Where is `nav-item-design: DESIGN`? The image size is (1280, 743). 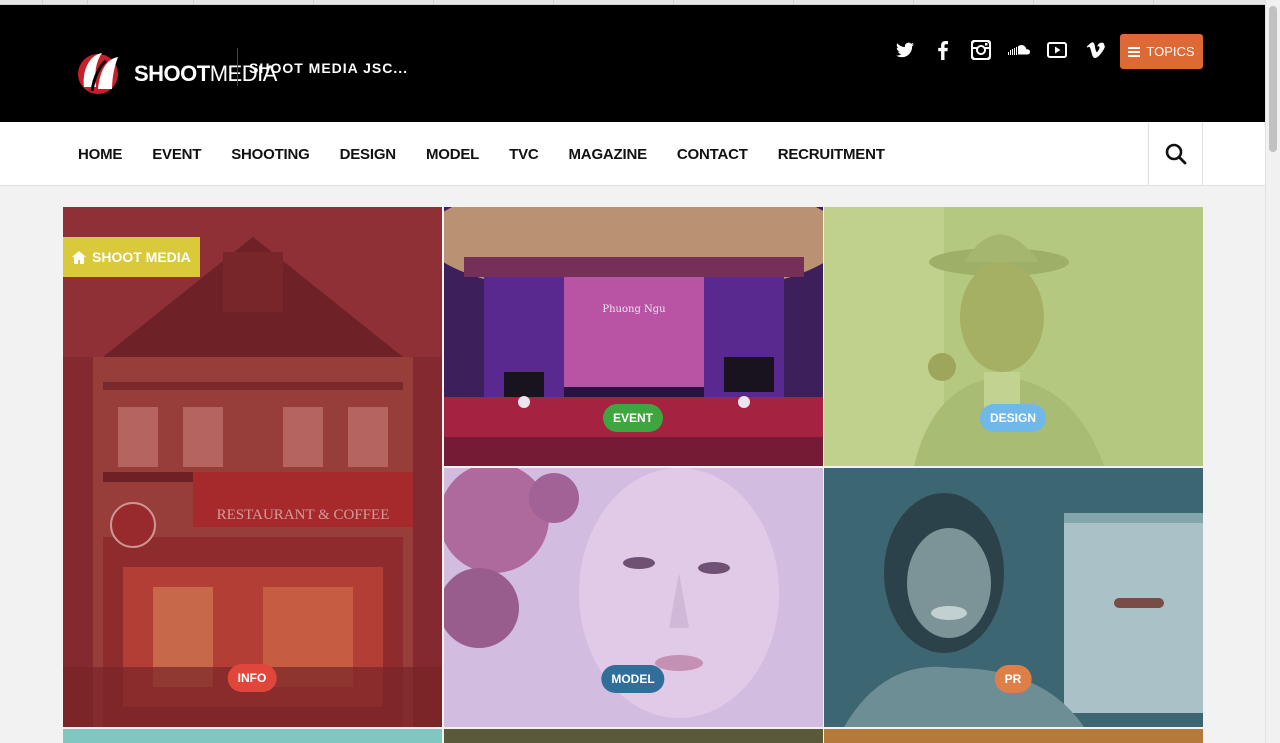 nav-item-design: DESIGN is located at coordinates (368, 154).